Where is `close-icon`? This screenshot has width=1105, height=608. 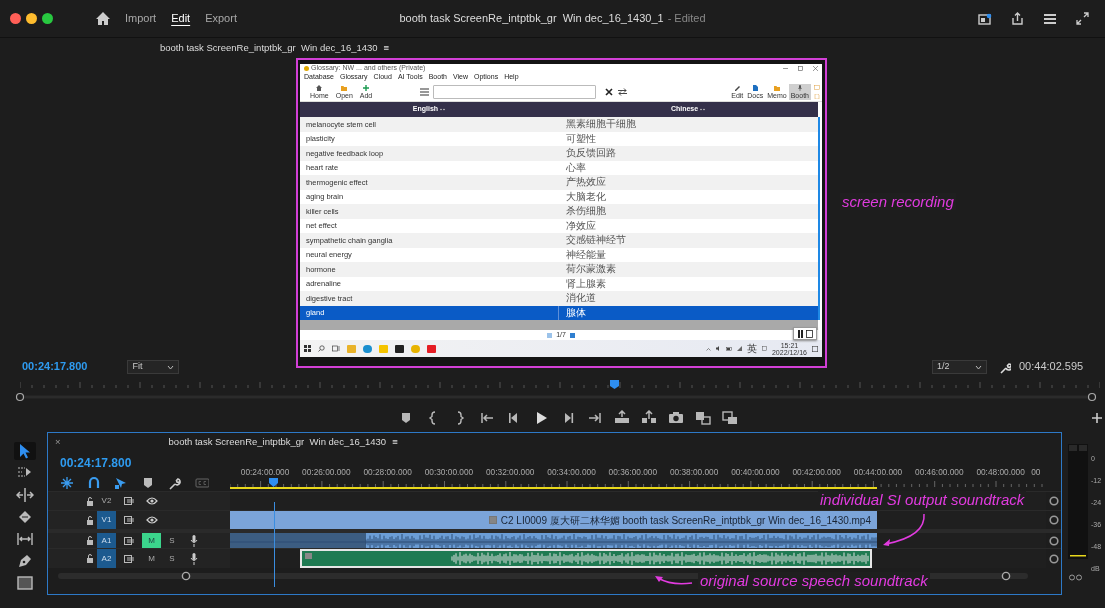
close-icon is located at coordinates (815, 68).